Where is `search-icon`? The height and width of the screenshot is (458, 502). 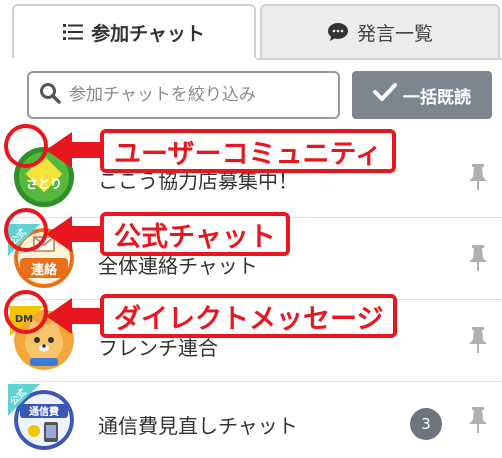
search-icon is located at coordinates (50, 95).